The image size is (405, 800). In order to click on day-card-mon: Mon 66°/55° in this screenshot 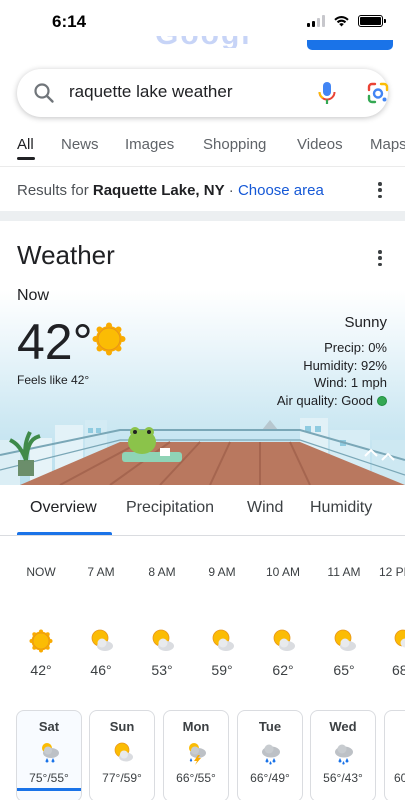, I will do `click(196, 755)`.